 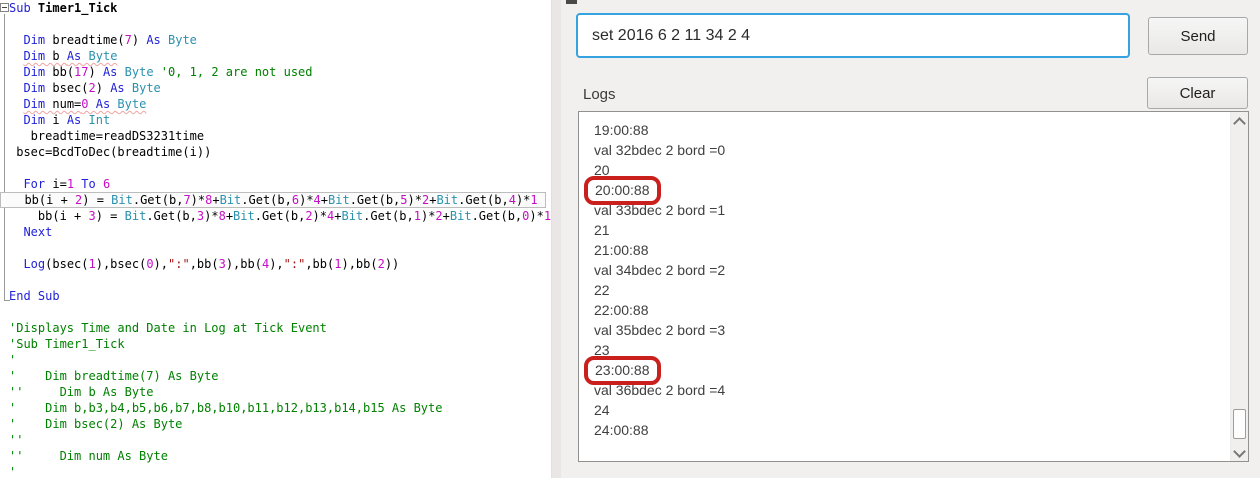 What do you see at coordinates (160, 264) in the screenshot?
I see `code-token: ),` at bounding box center [160, 264].